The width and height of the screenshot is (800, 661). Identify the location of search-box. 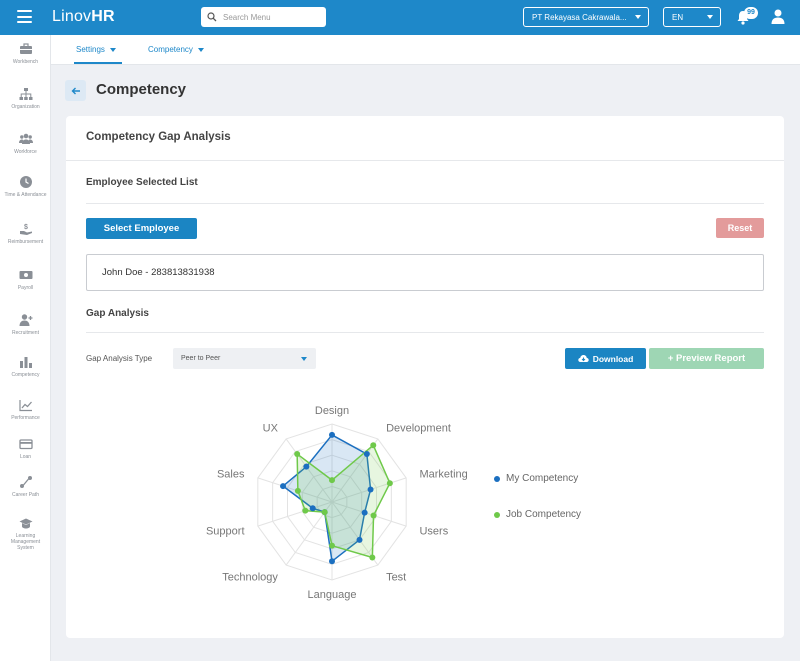
(263, 17).